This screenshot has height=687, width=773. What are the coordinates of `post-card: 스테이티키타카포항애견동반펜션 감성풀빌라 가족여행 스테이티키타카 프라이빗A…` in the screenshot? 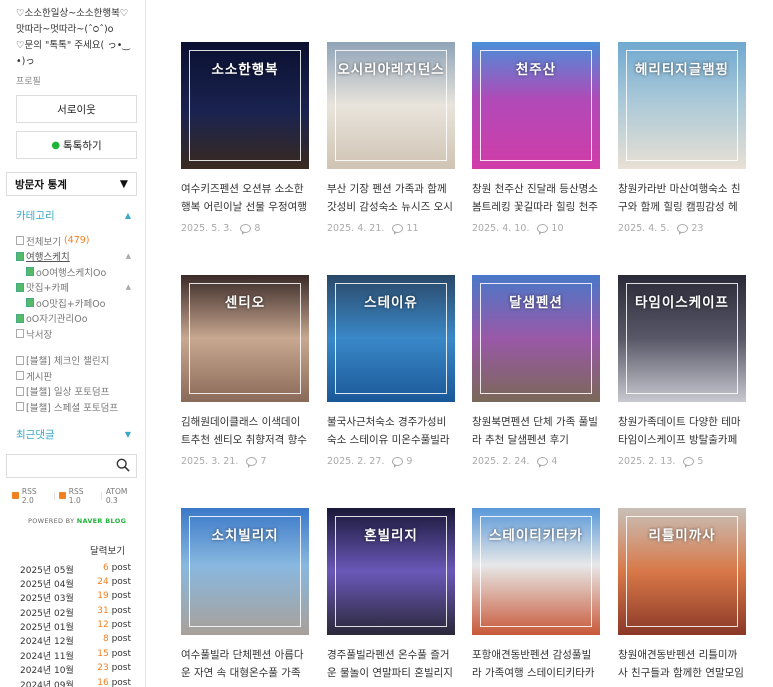 It's located at (536, 595).